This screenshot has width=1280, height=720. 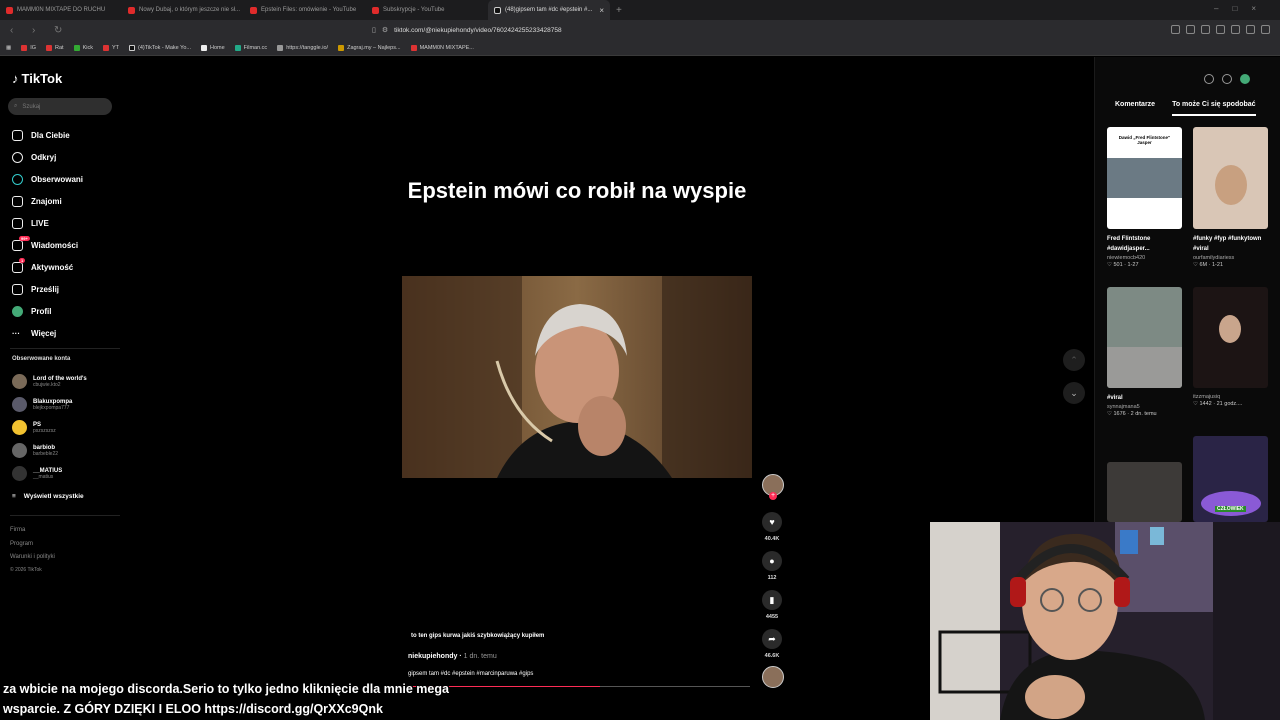 I want to click on sound-disc-icon, so click(x=773, y=677).